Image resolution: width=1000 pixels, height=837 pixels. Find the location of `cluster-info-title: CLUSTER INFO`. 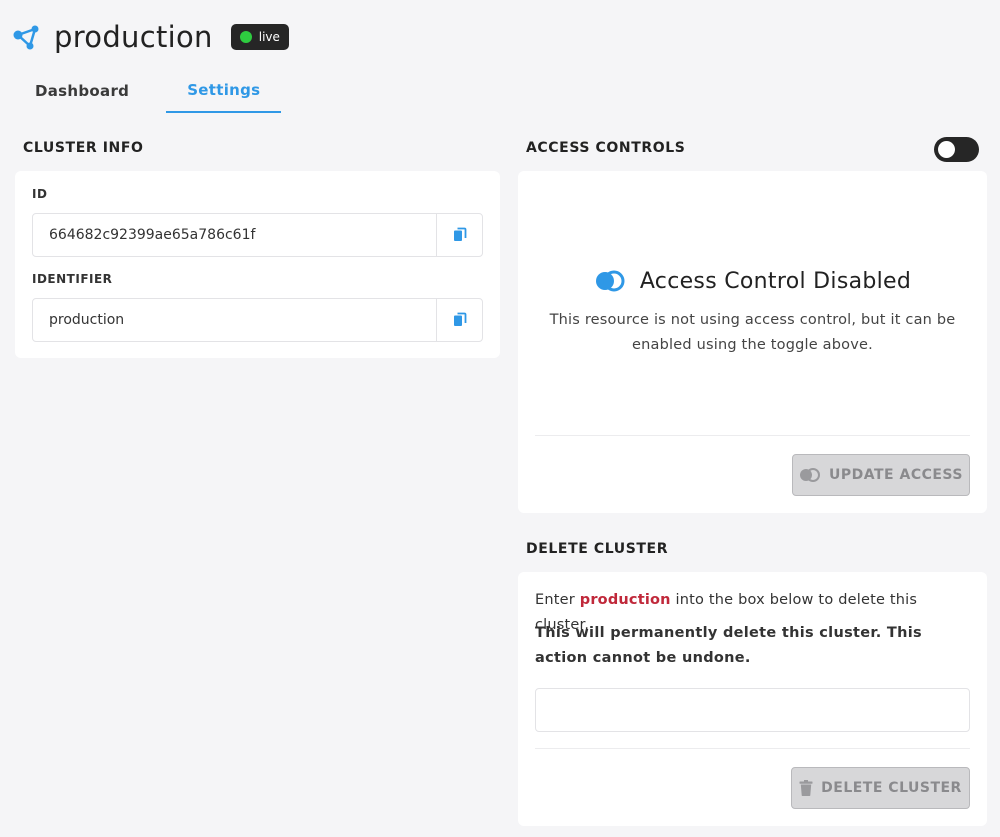

cluster-info-title: CLUSTER INFO is located at coordinates (83, 148).